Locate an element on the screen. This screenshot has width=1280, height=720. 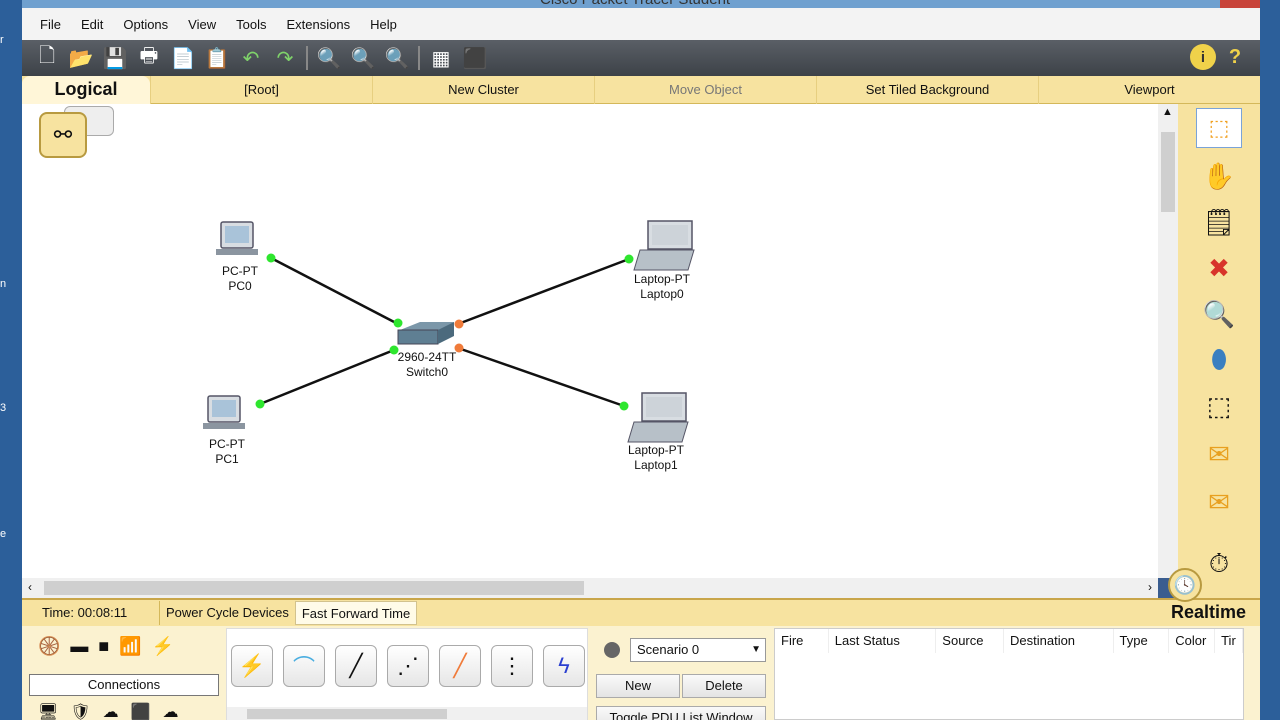
column-header: Tir is located at coordinates (1229, 641).